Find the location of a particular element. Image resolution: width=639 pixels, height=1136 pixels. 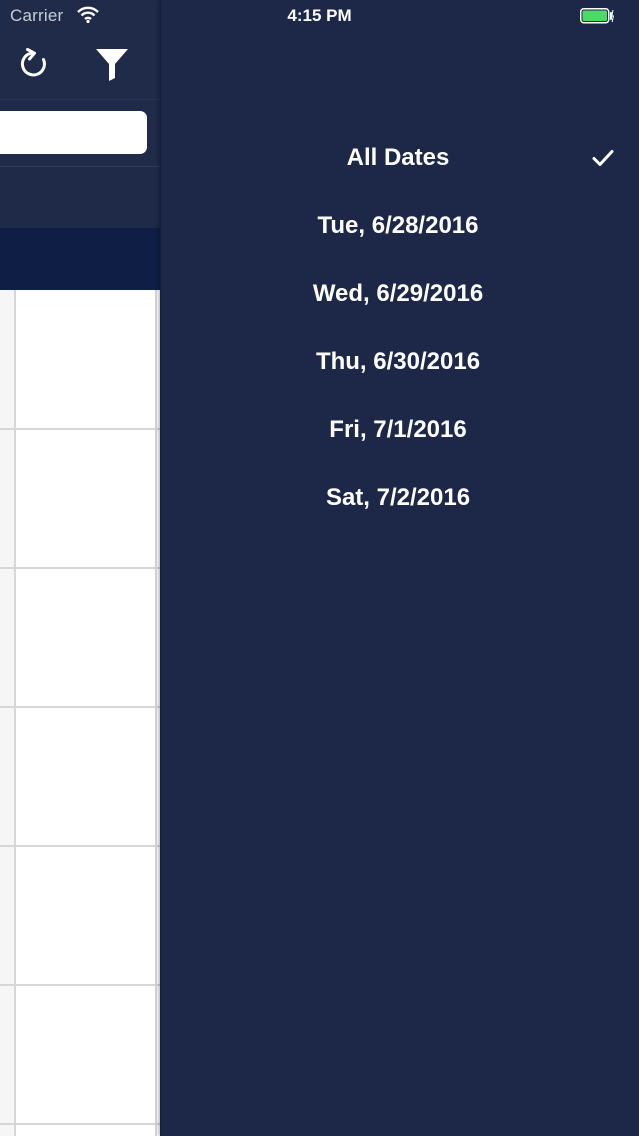

date-filter-label: Sat, 7/2/2016 is located at coordinates (398, 497).